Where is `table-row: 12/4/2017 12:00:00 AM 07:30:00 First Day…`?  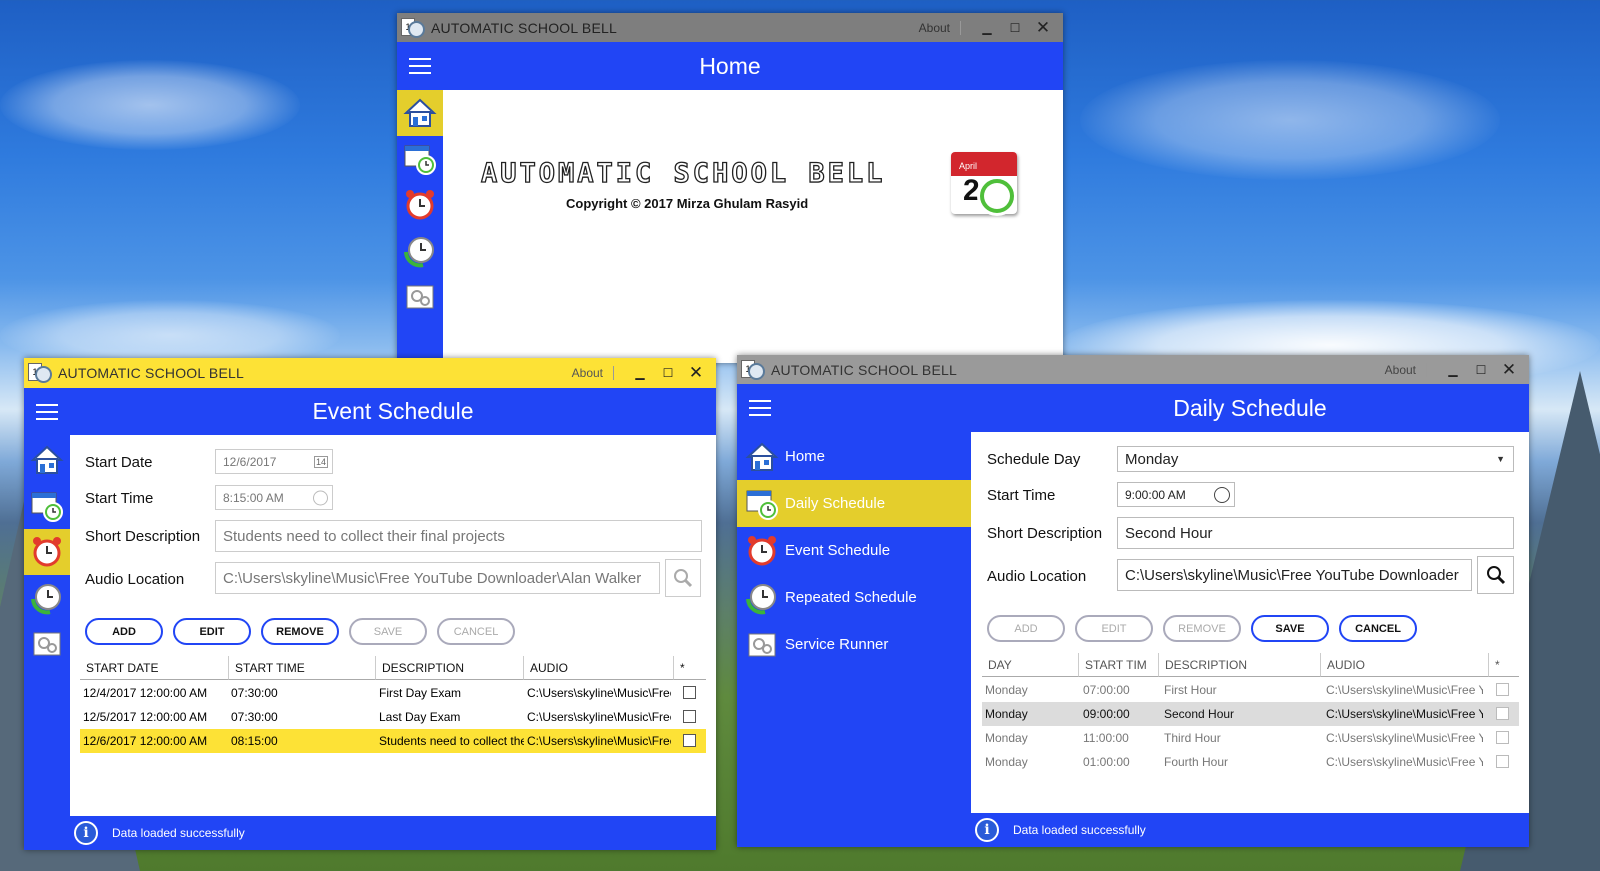 table-row: 12/4/2017 12:00:00 AM 07:30:00 First Day… is located at coordinates (393, 693).